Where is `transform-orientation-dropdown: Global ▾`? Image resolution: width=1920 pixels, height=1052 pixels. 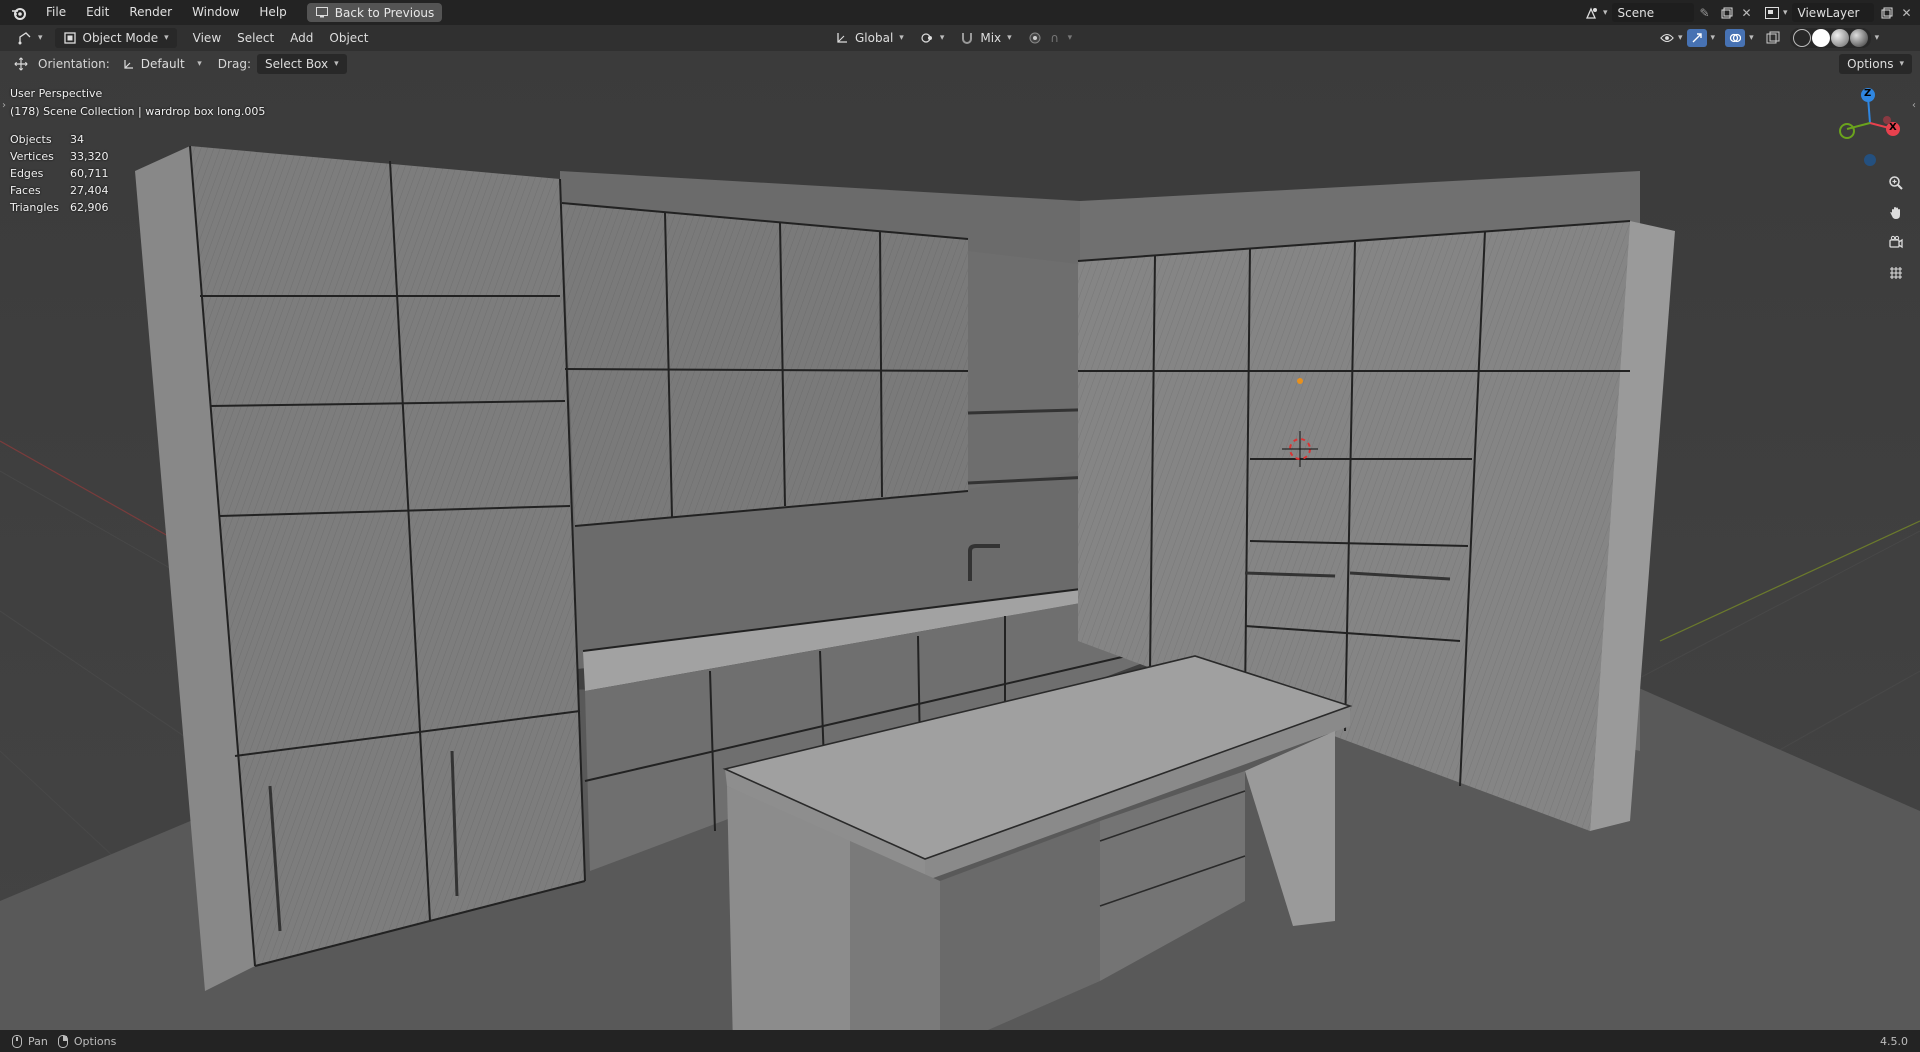
transform-orientation-dropdown: Global ▾ is located at coordinates (869, 38).